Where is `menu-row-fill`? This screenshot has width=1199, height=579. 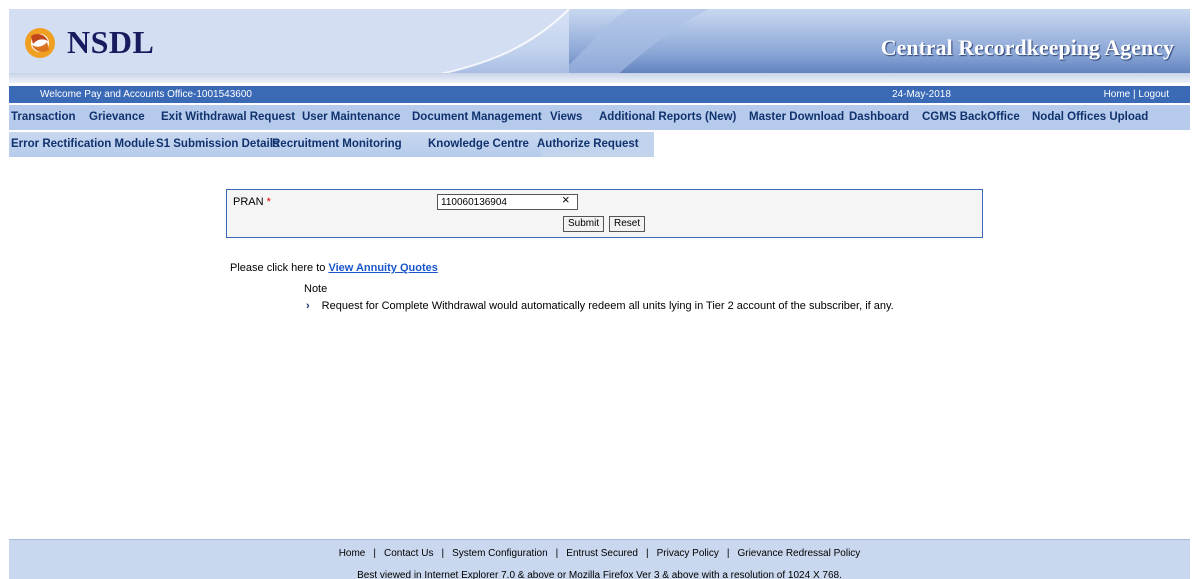
menu-row-fill is located at coordinates (922, 144).